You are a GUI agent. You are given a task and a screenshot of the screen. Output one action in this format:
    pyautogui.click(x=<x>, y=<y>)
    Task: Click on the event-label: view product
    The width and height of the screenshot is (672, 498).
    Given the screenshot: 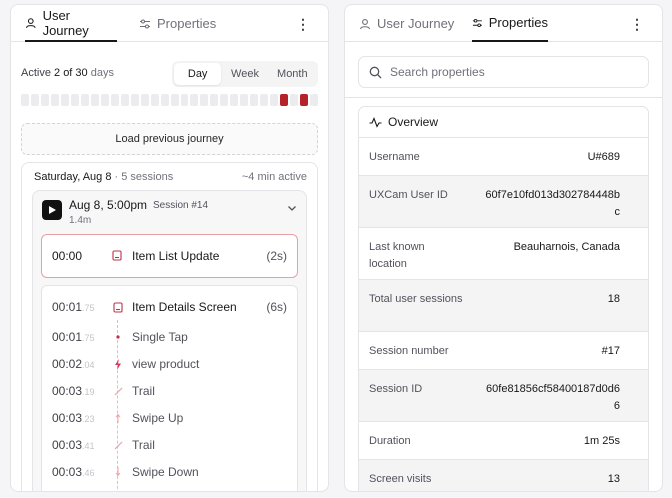 What is the action you would take?
    pyautogui.click(x=166, y=364)
    